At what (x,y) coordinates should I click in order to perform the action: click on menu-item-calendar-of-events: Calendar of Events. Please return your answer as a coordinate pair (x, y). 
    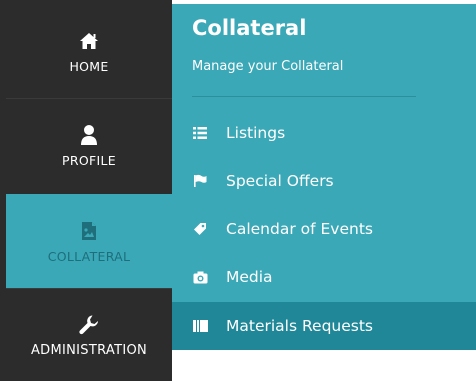
    Looking at the image, I should click on (324, 229).